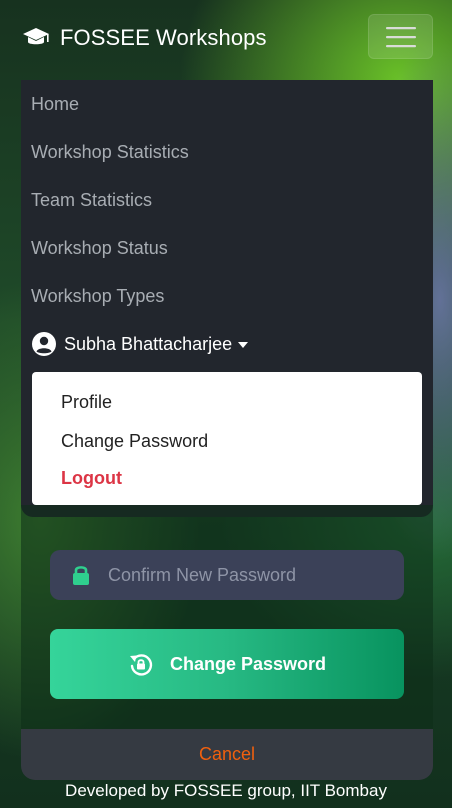  I want to click on user-circle-icon, so click(44, 344).